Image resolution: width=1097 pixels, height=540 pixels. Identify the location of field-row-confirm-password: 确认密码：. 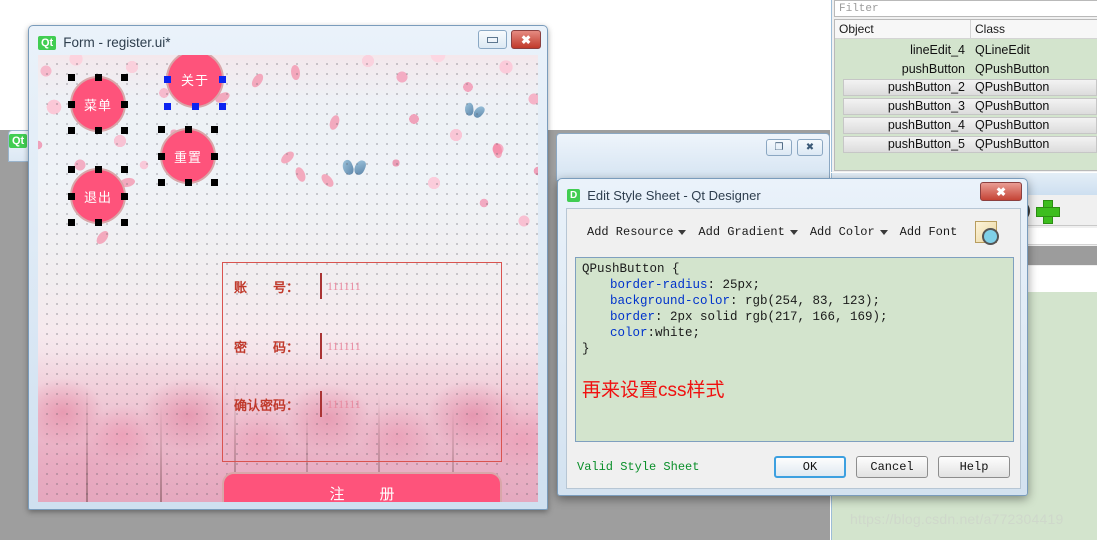
(316, 404).